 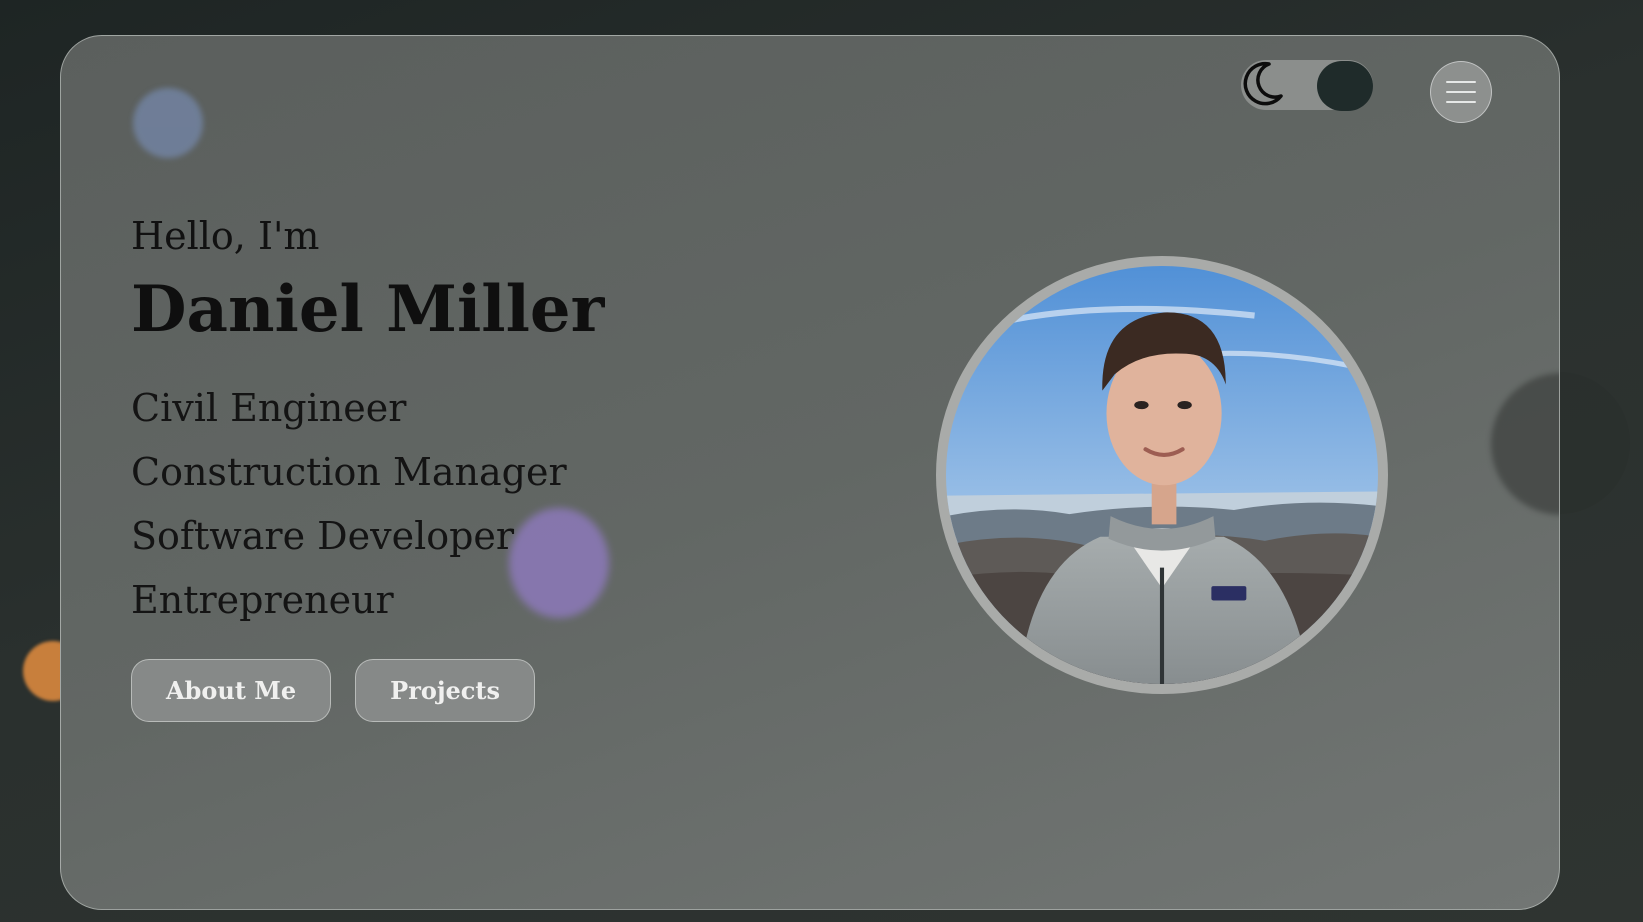 What do you see at coordinates (1345, 86) in the screenshot?
I see `theme-toggle-knob` at bounding box center [1345, 86].